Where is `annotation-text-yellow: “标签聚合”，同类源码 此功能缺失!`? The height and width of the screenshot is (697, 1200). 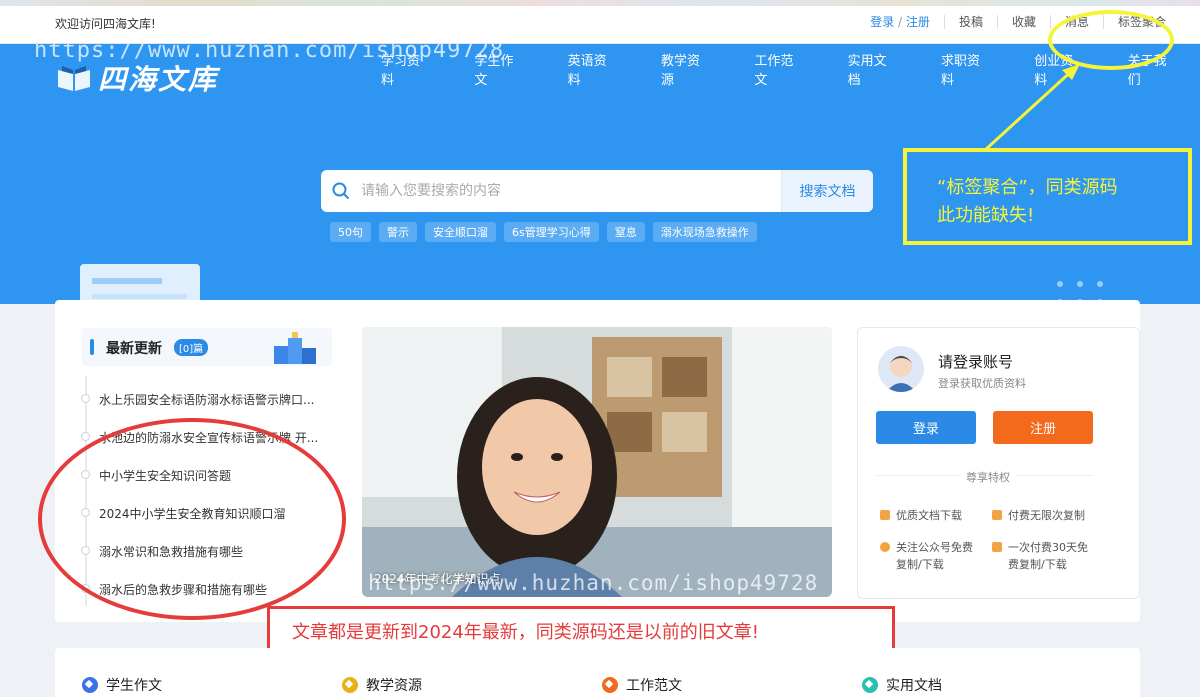
annotation-text-yellow: “标签聚合”，同类源码 此功能缺失! is located at coordinates (1027, 201).